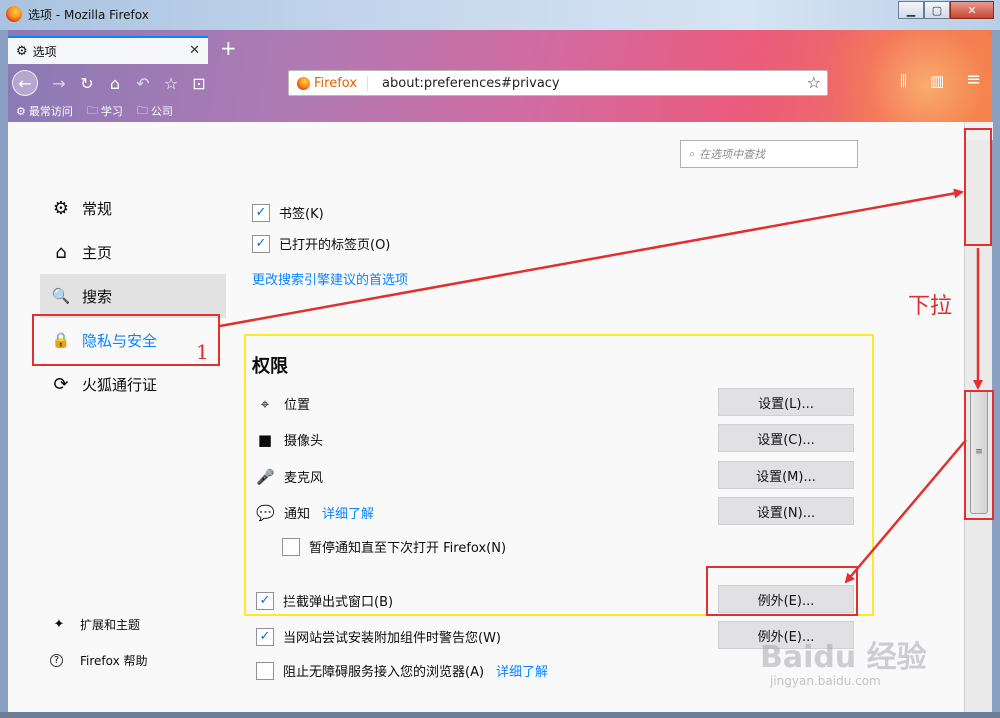 This screenshot has width=1000, height=718. What do you see at coordinates (978, 187) in the screenshot?
I see `annotation-scroll-top-highlight` at bounding box center [978, 187].